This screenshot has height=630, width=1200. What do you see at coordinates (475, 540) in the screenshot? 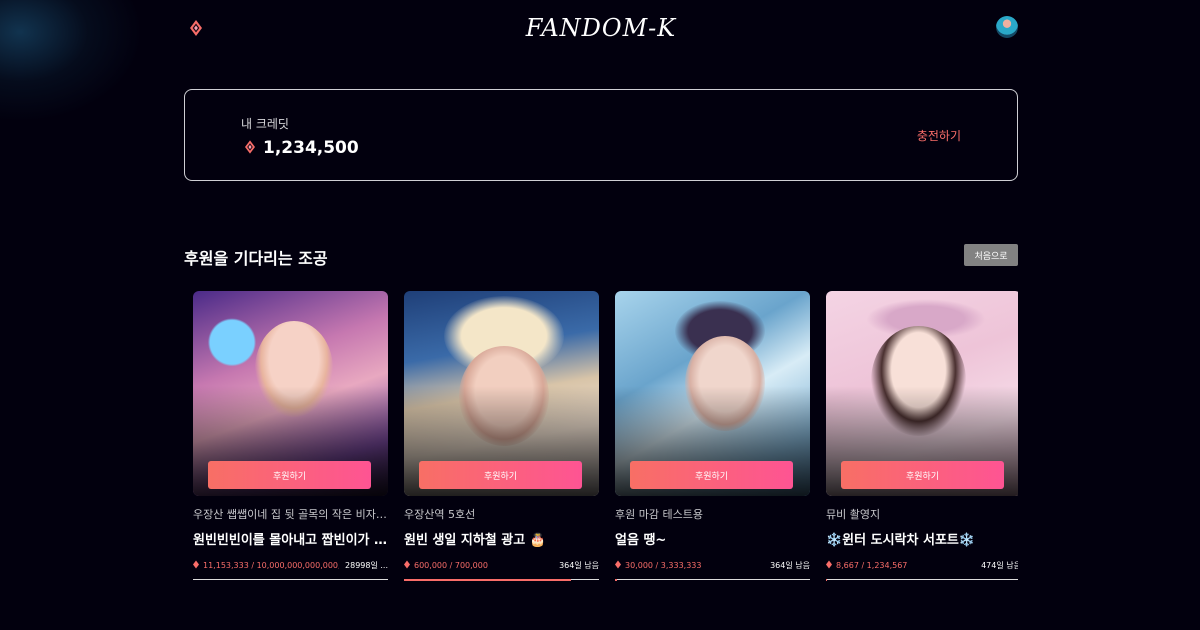
I see `card-title: 원빈 생일 지하철 광고 🎂` at bounding box center [475, 540].